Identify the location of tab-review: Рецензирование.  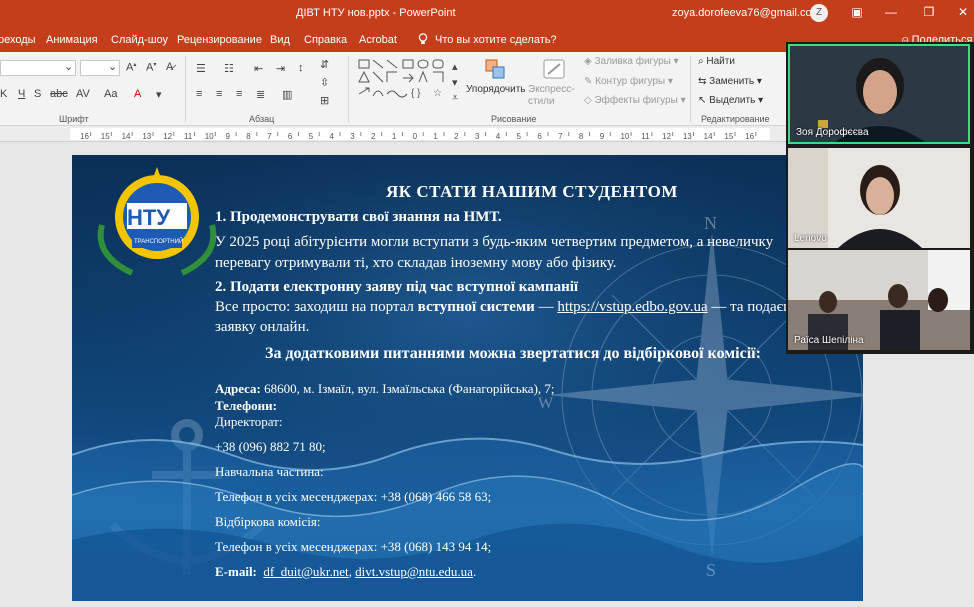
(219, 40).